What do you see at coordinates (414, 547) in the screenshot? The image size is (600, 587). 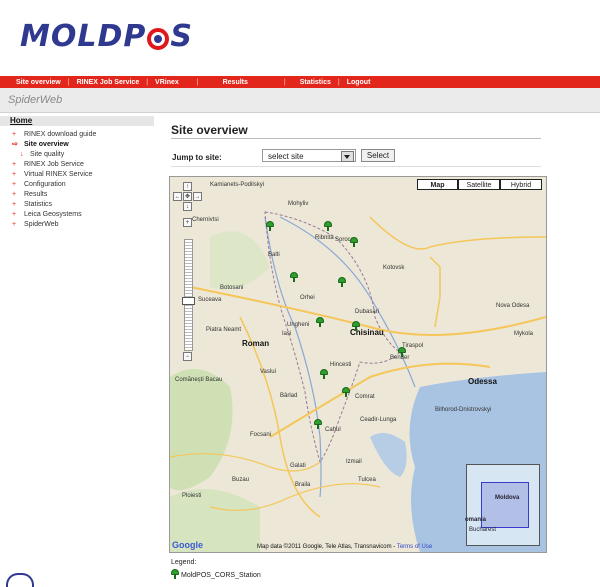 I see `terms-of-use-link: Terms of Use` at bounding box center [414, 547].